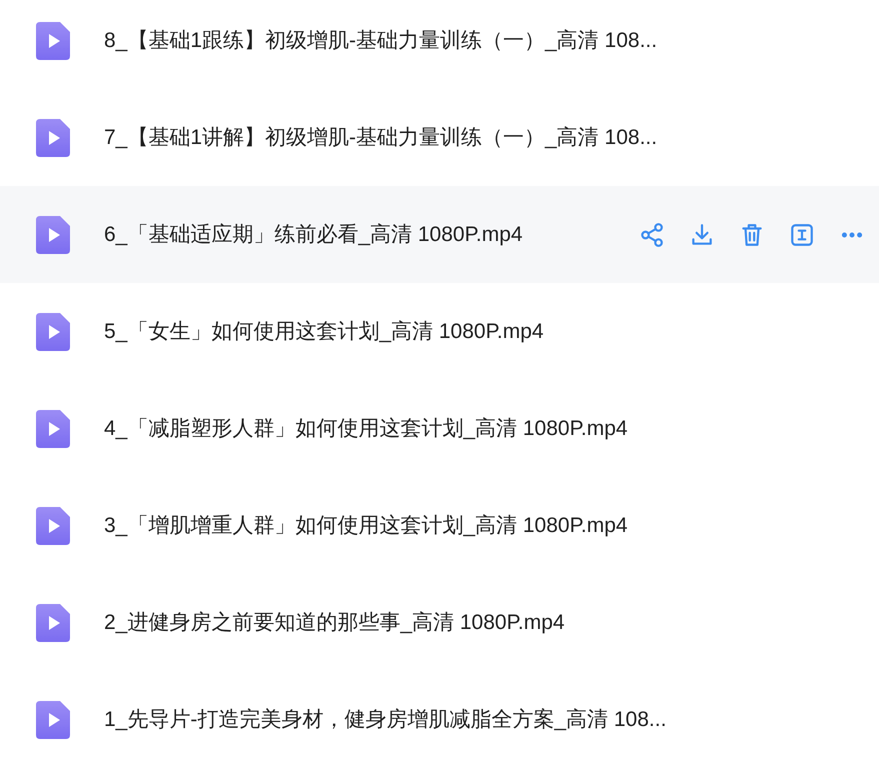  Describe the element at coordinates (366, 525) in the screenshot. I see `file-name: 3_「增肌增重人群」如何使用这套计划_高清 1080P.mp4` at that location.